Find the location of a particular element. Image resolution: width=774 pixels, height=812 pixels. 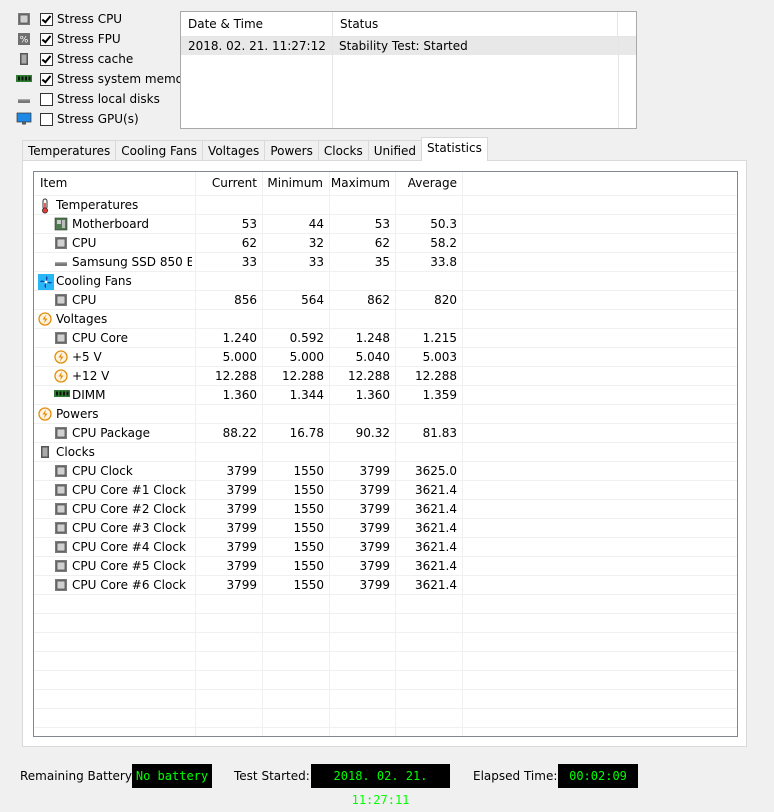

row-label: Clocks is located at coordinates (75, 452).